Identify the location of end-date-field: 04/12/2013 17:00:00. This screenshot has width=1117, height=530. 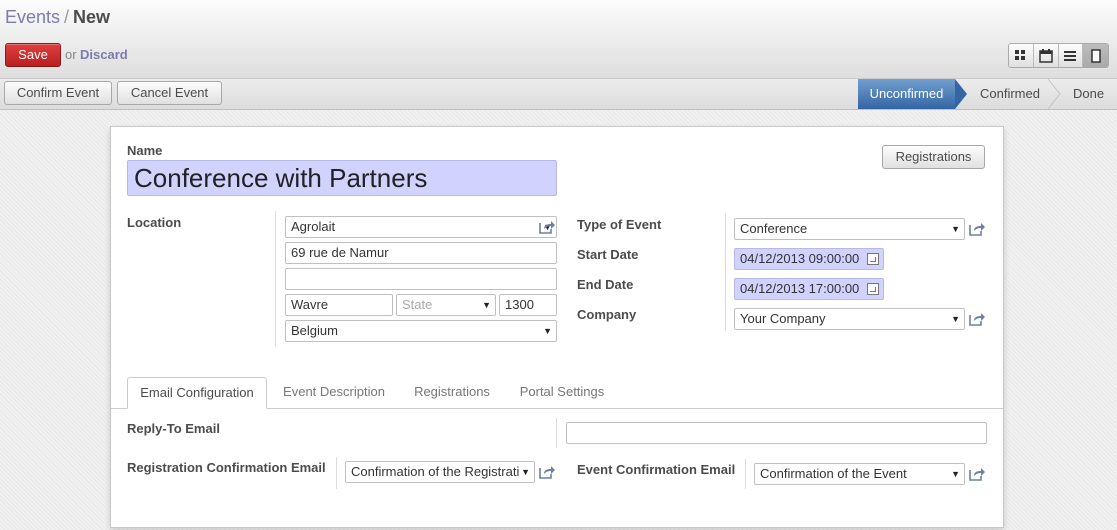
(809, 289).